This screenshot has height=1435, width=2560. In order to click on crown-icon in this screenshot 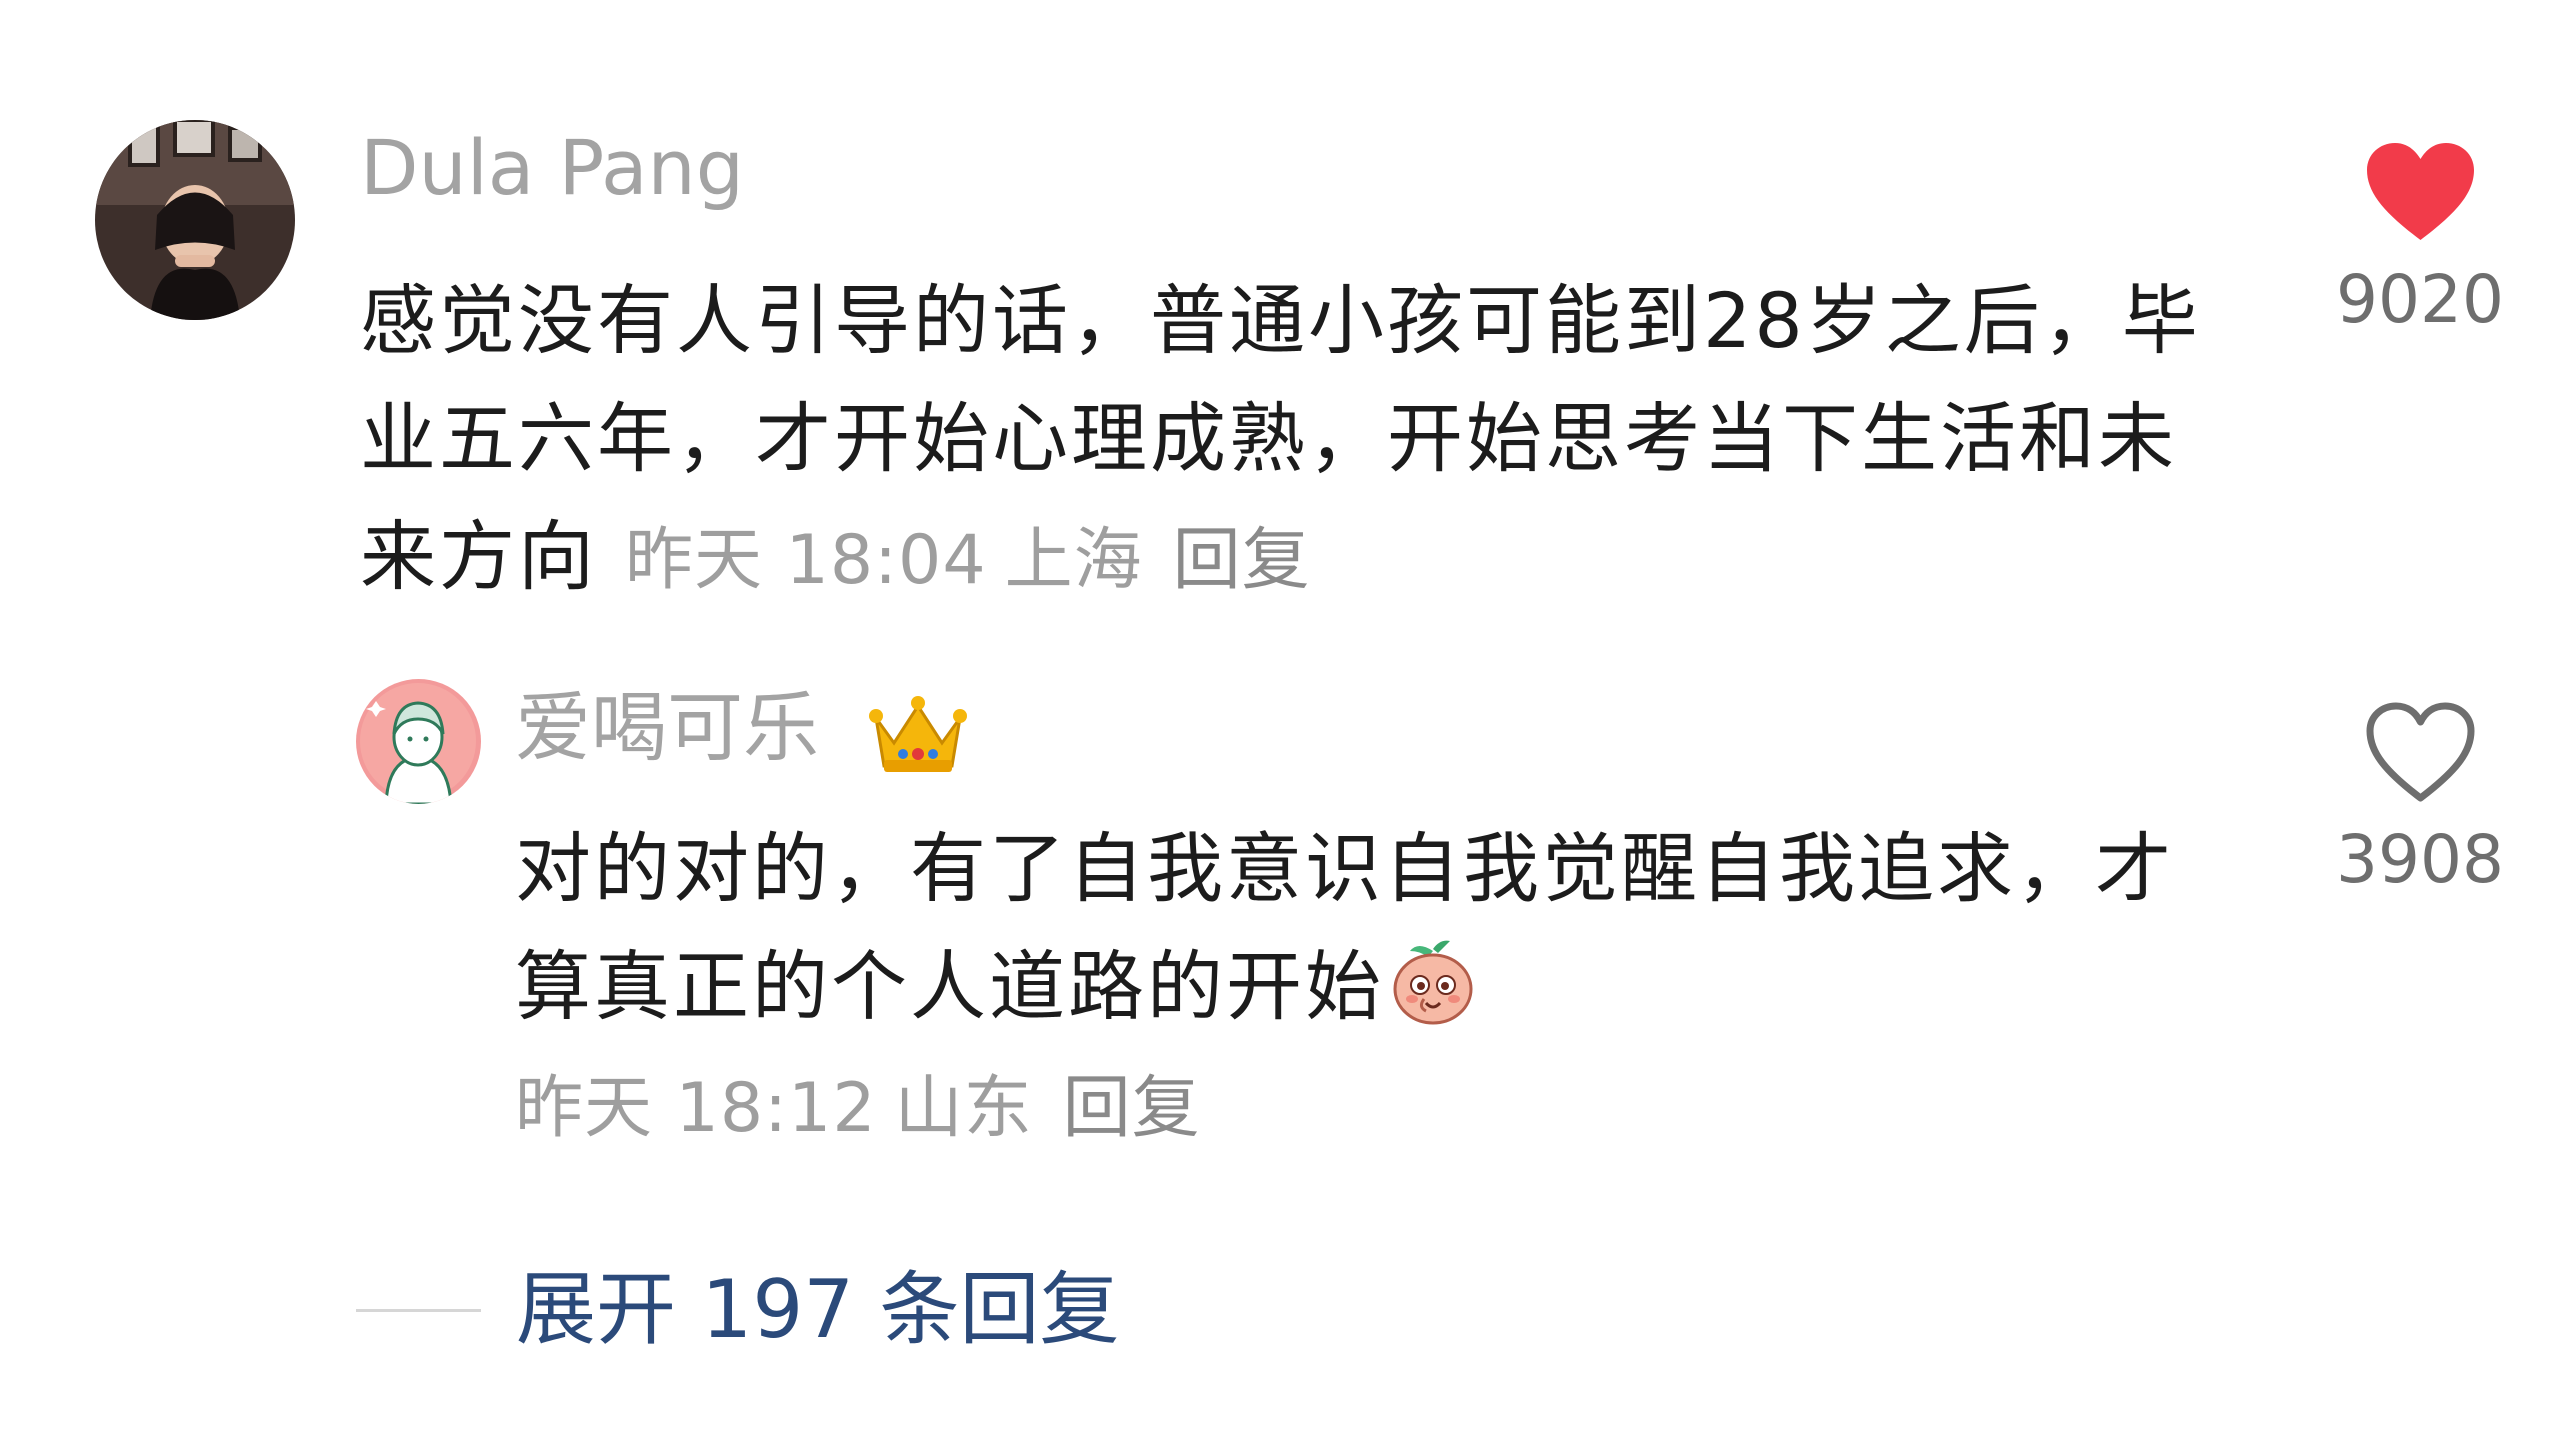, I will do `click(918, 733)`.